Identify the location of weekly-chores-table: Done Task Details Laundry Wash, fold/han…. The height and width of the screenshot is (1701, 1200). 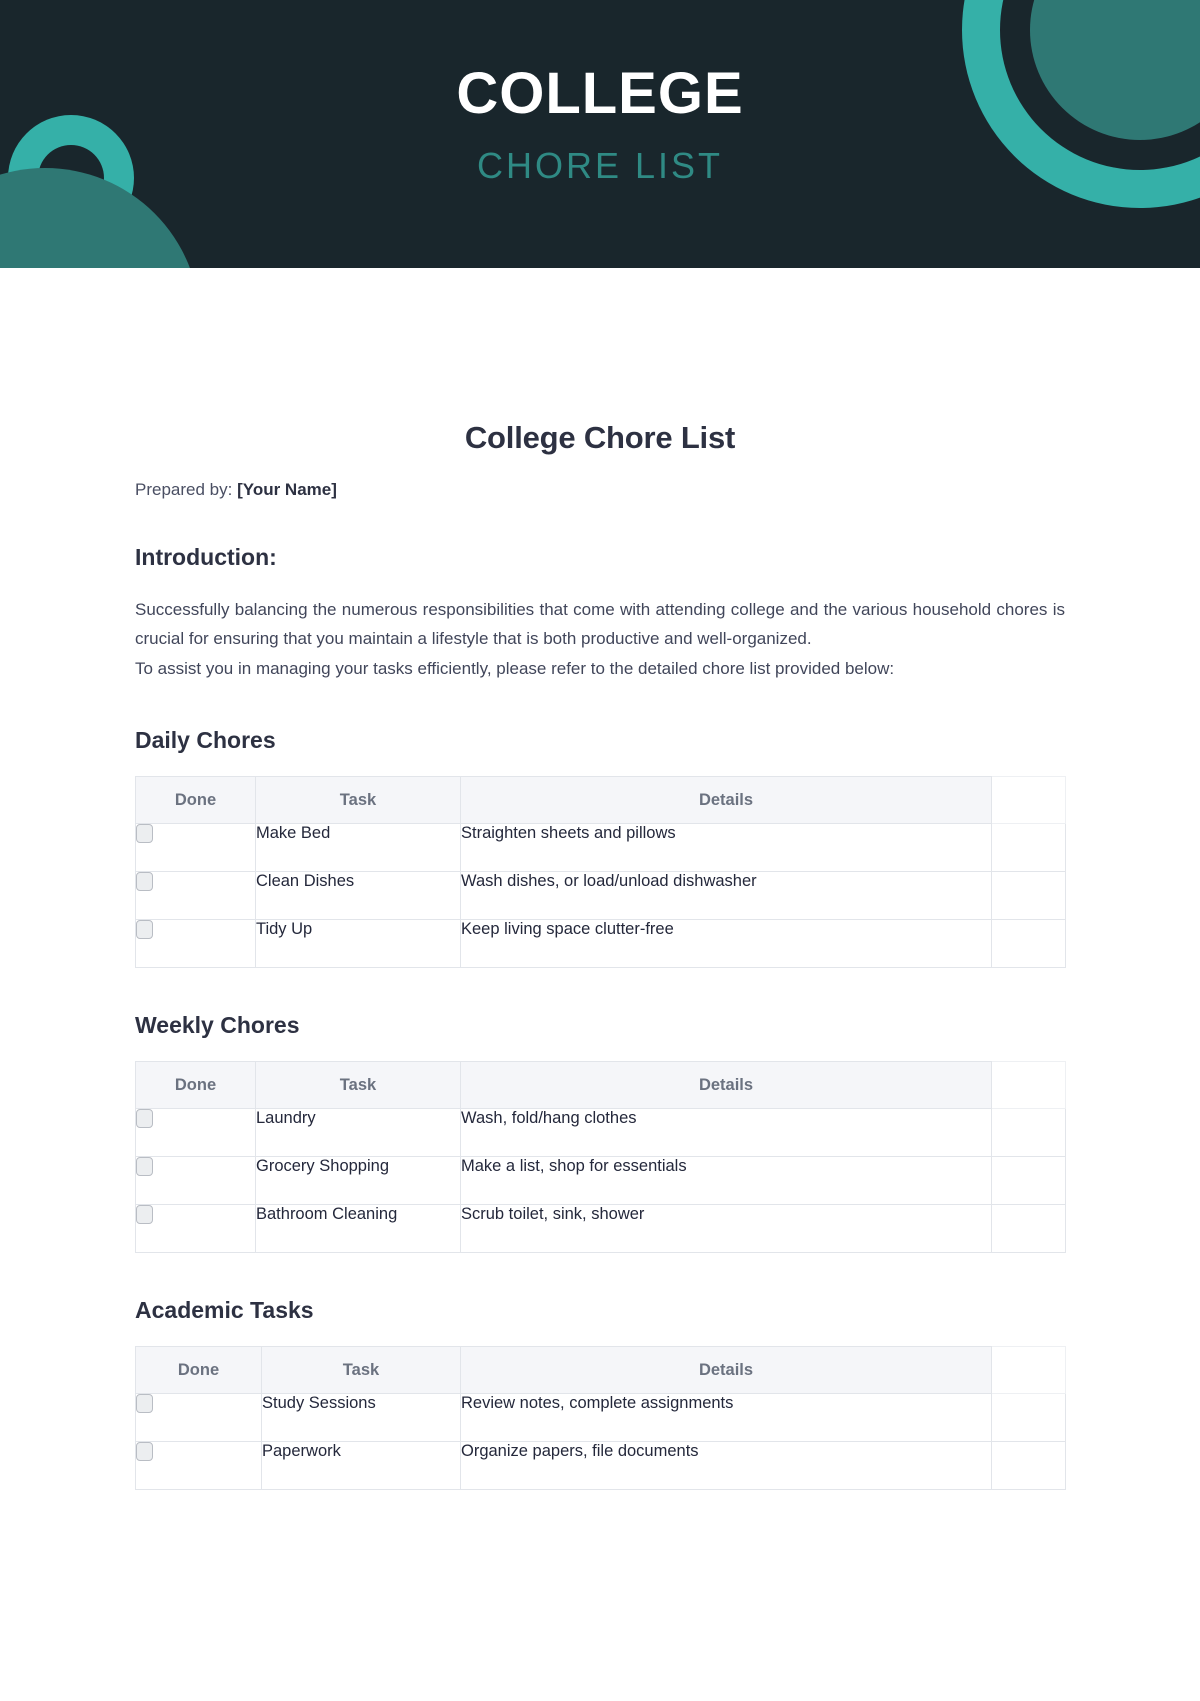
(600, 1157).